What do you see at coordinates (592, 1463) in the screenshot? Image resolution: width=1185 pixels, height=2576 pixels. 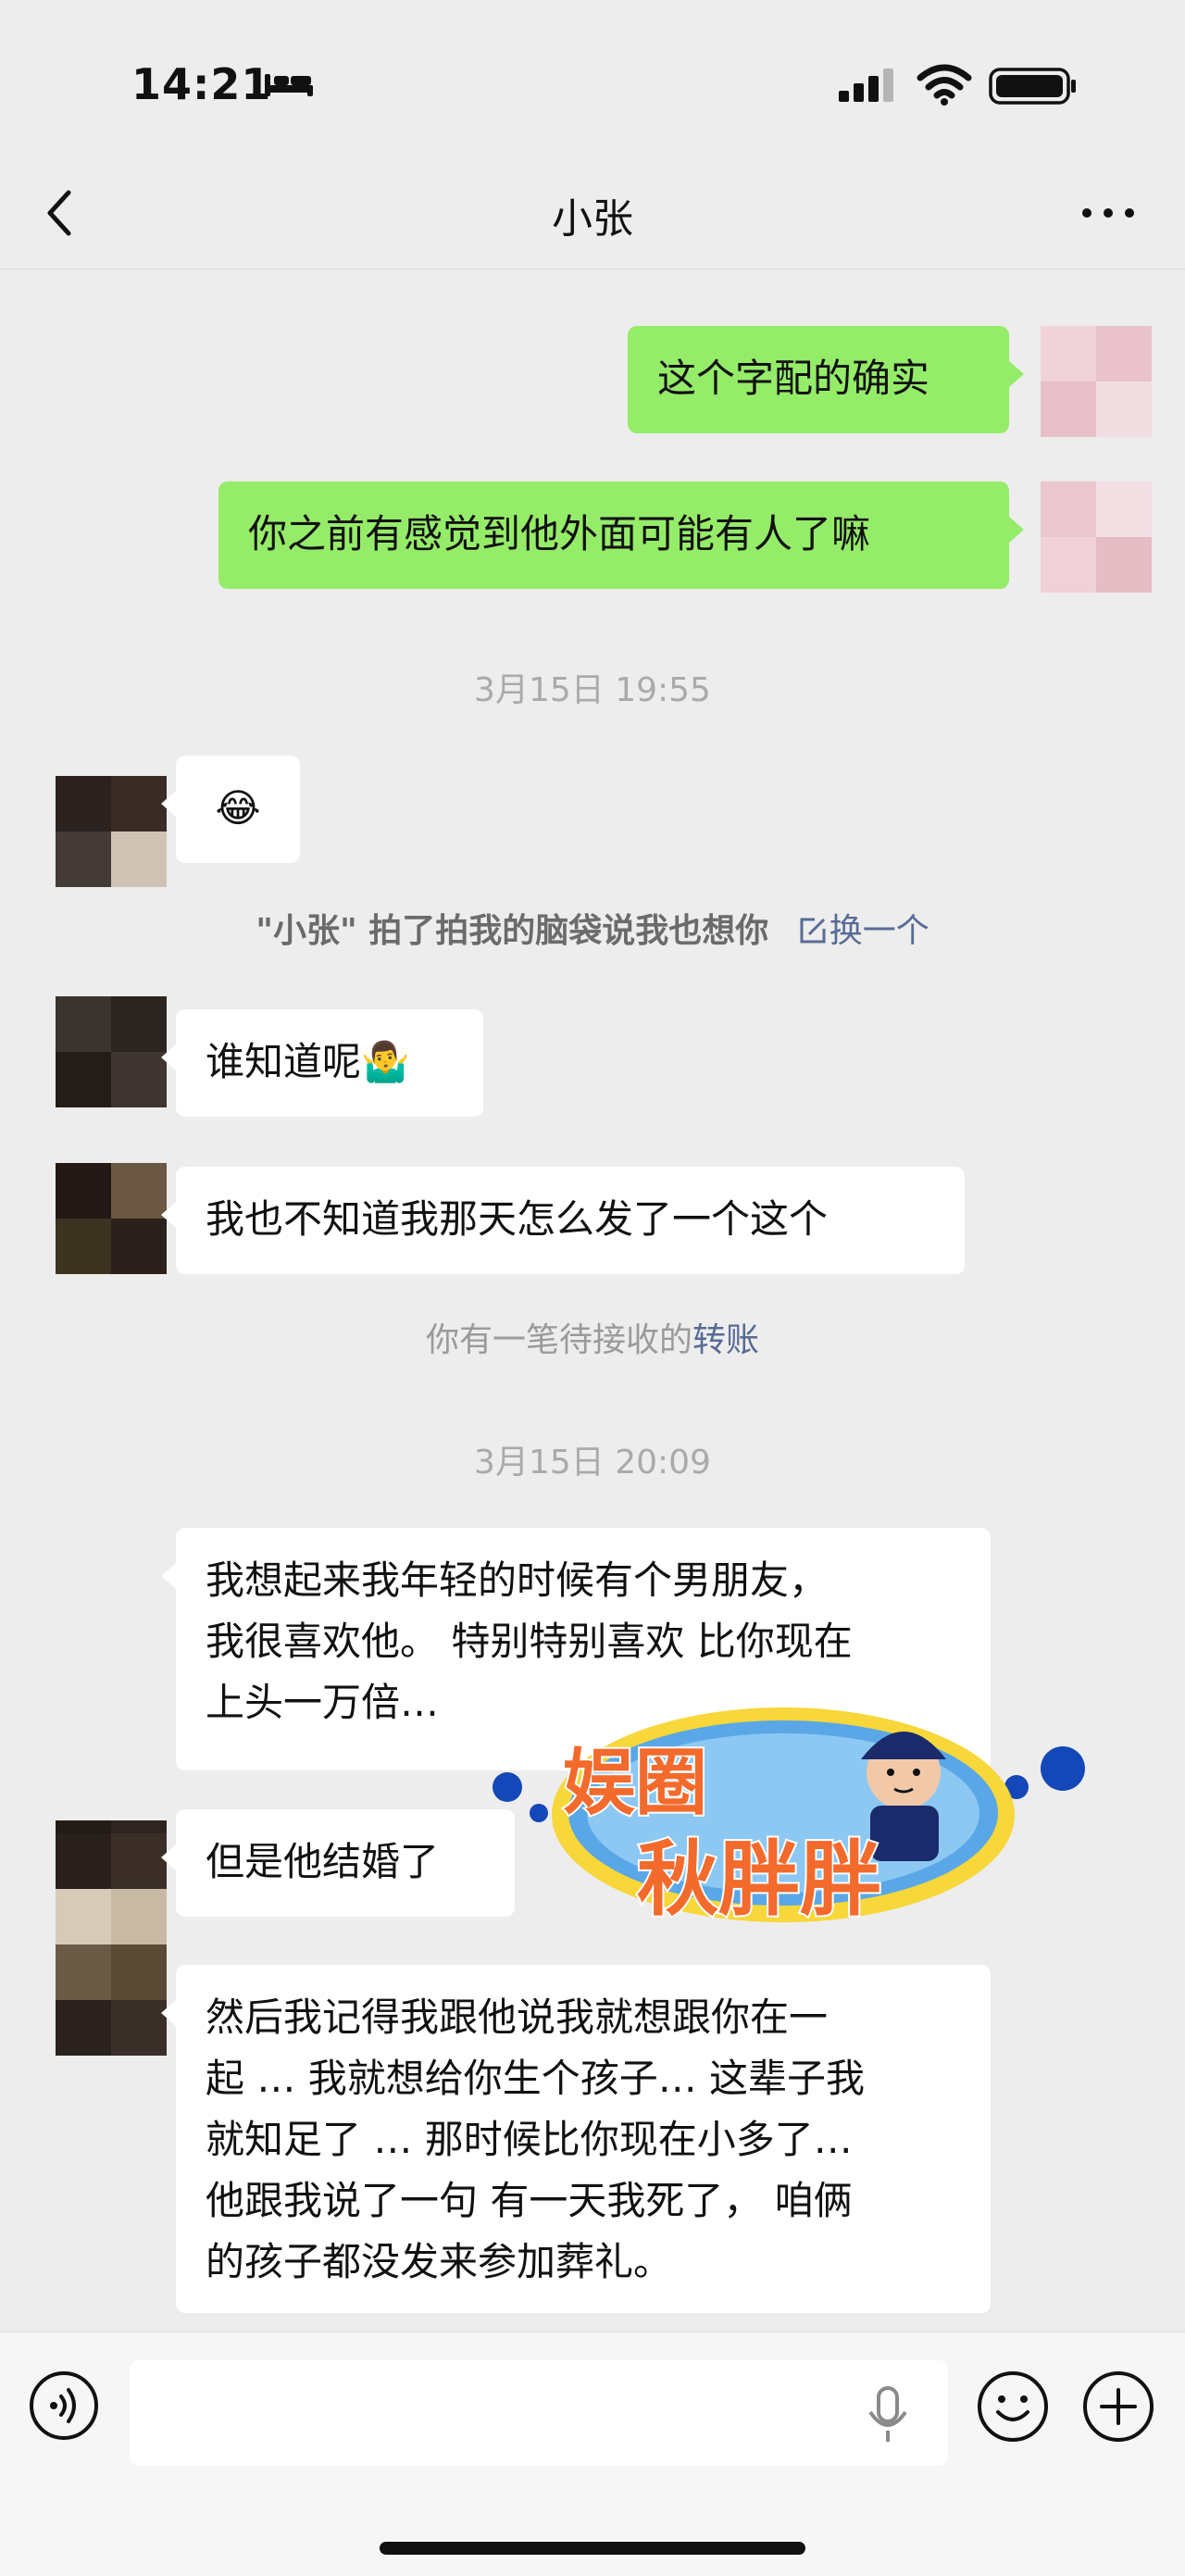 I see `timestamp: 3月15日 20:09` at bounding box center [592, 1463].